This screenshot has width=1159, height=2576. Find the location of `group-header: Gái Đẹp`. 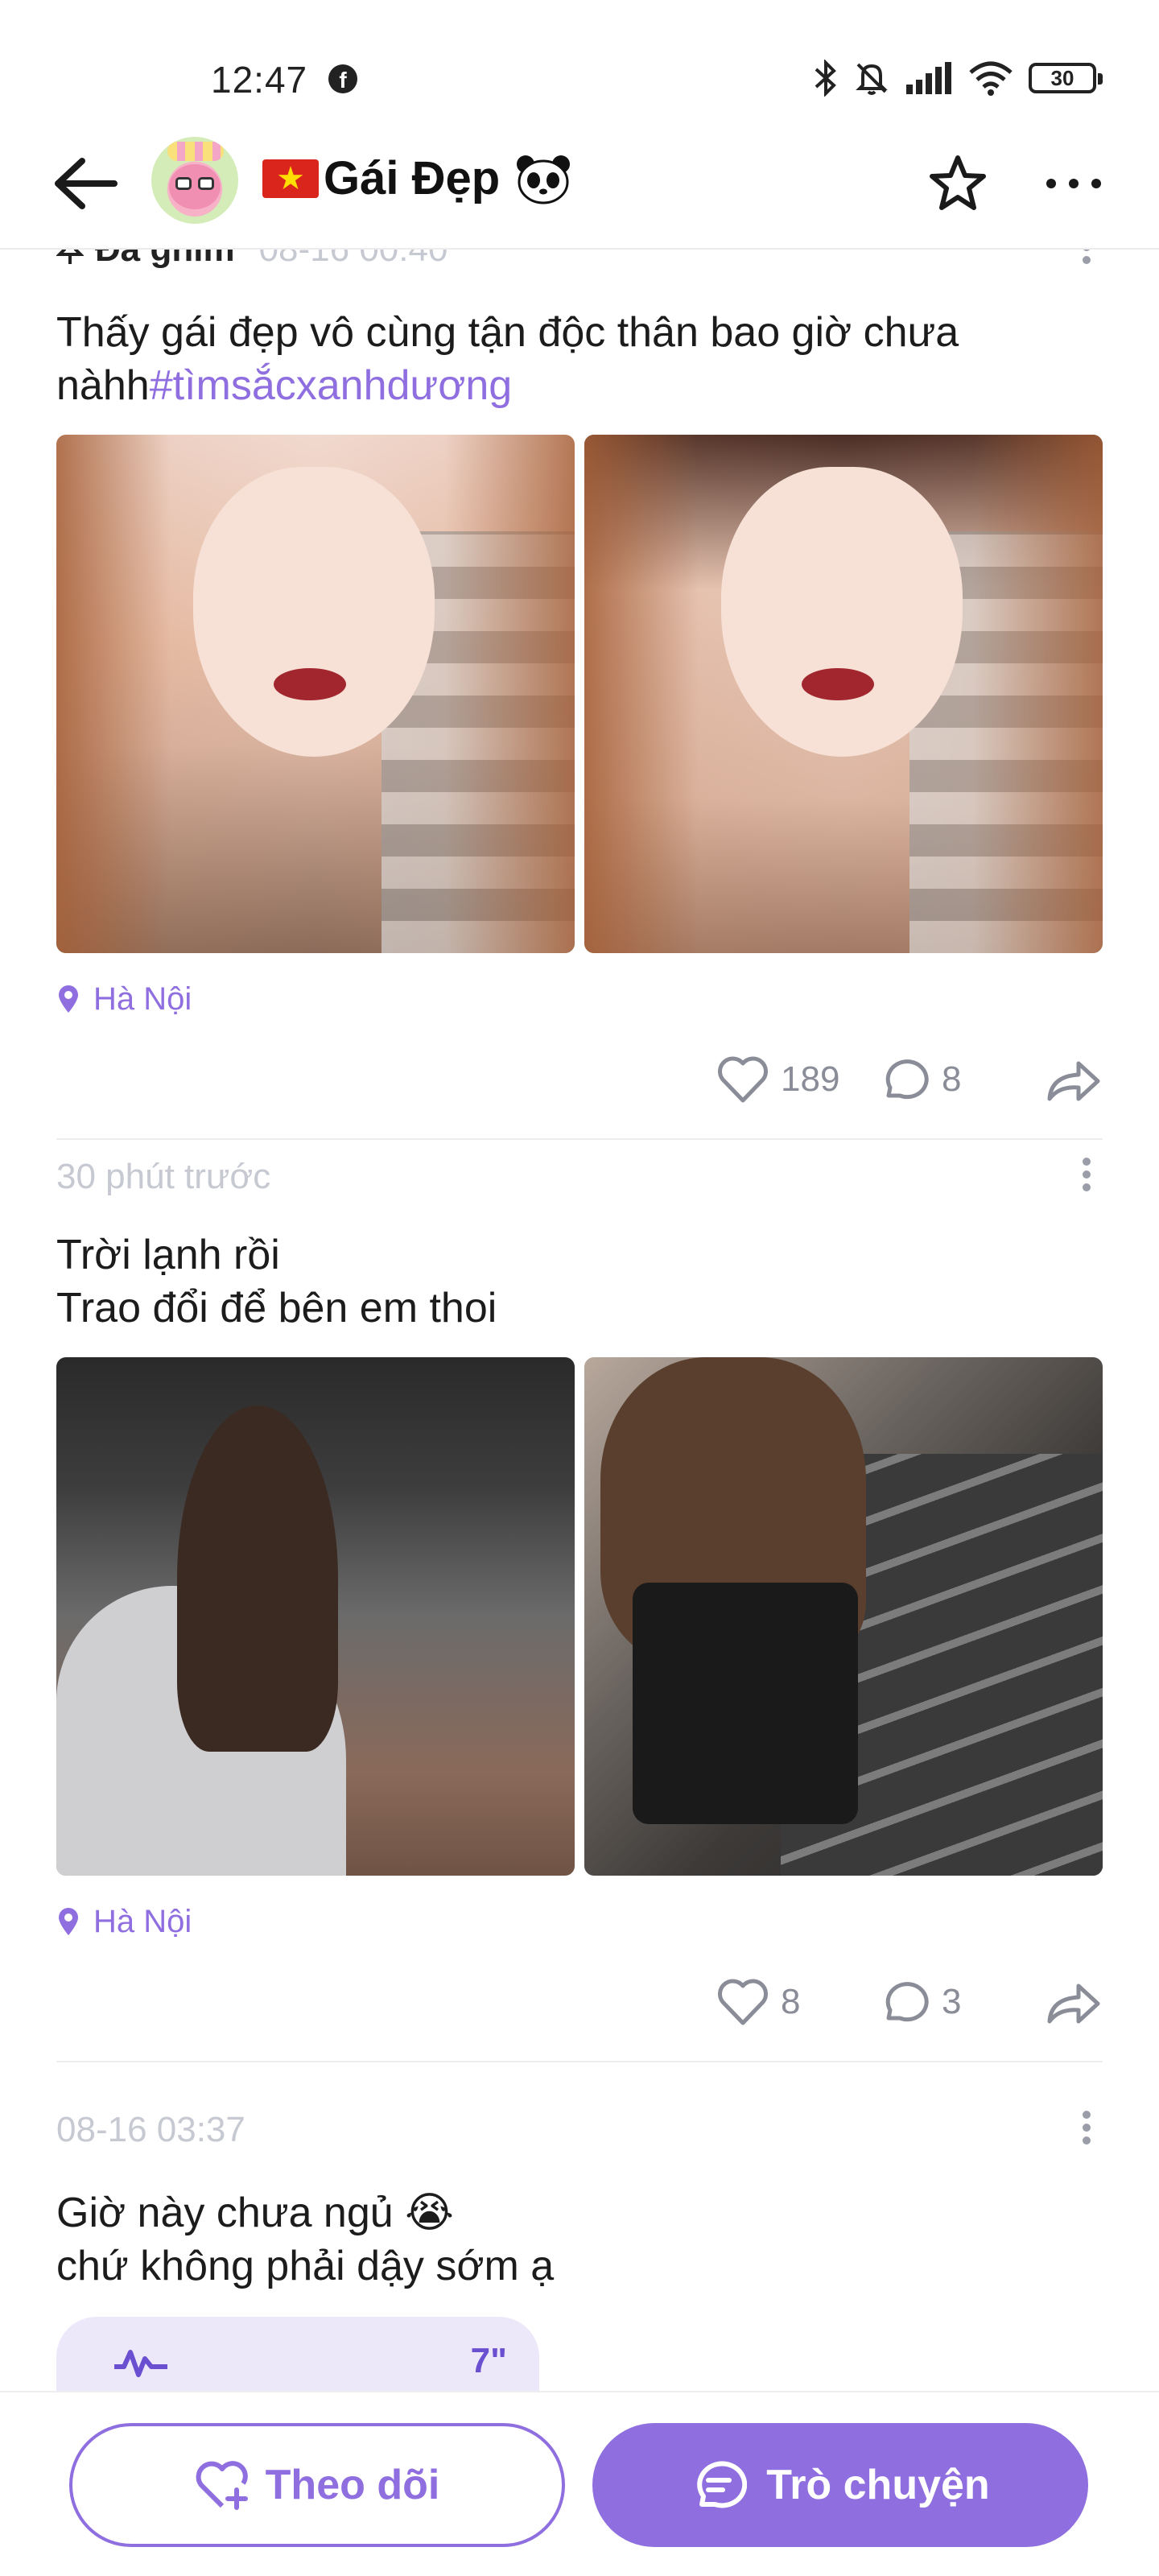

group-header: Gái Đẹp is located at coordinates (579, 185).